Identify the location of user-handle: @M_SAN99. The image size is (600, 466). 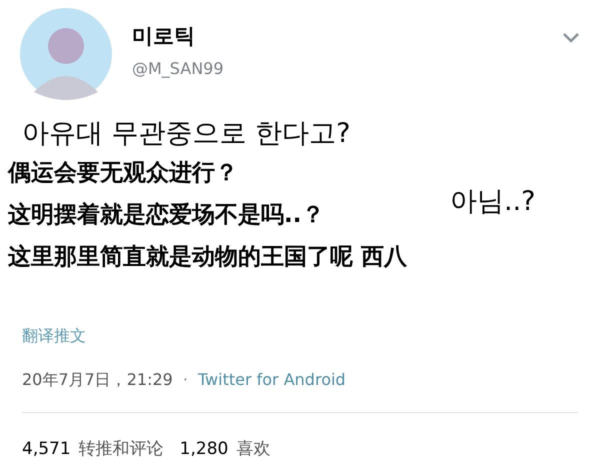
(178, 69).